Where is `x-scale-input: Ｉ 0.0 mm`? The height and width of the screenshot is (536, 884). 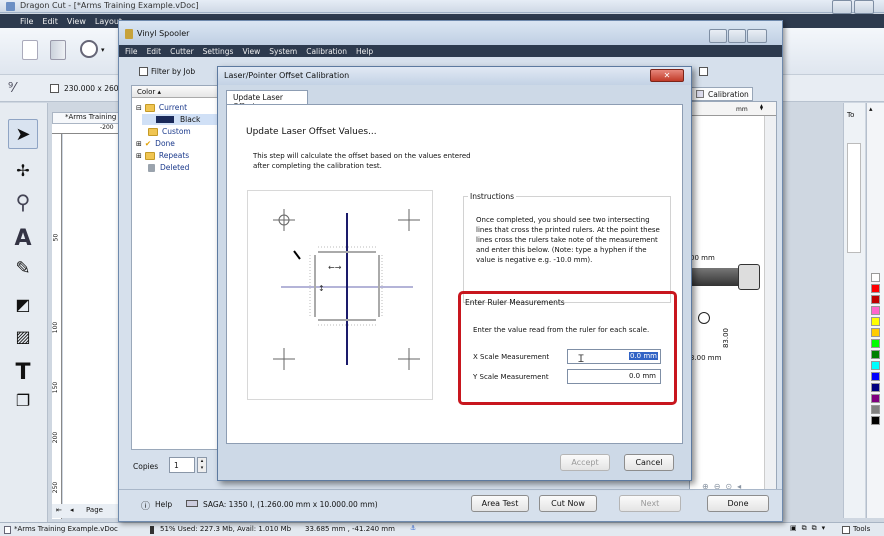
x-scale-input: Ｉ 0.0 mm is located at coordinates (614, 357).